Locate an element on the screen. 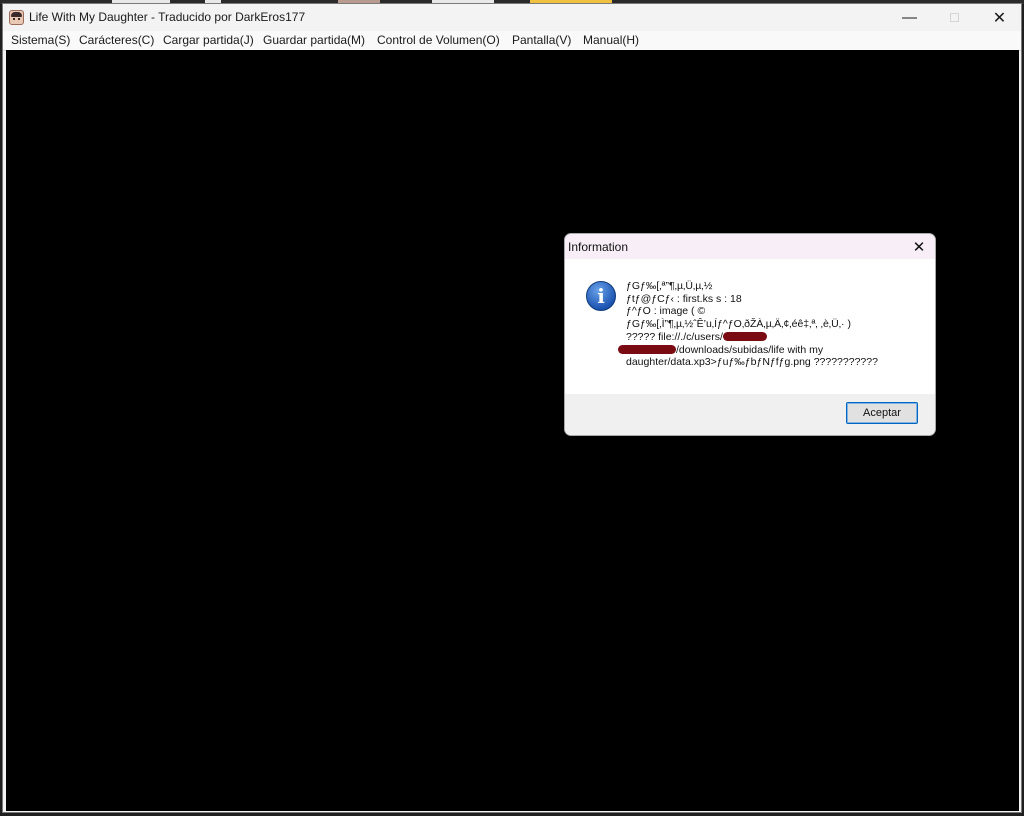 The image size is (1024, 816). menu-control-volumen: Control de Volumen(O) is located at coordinates (438, 40).